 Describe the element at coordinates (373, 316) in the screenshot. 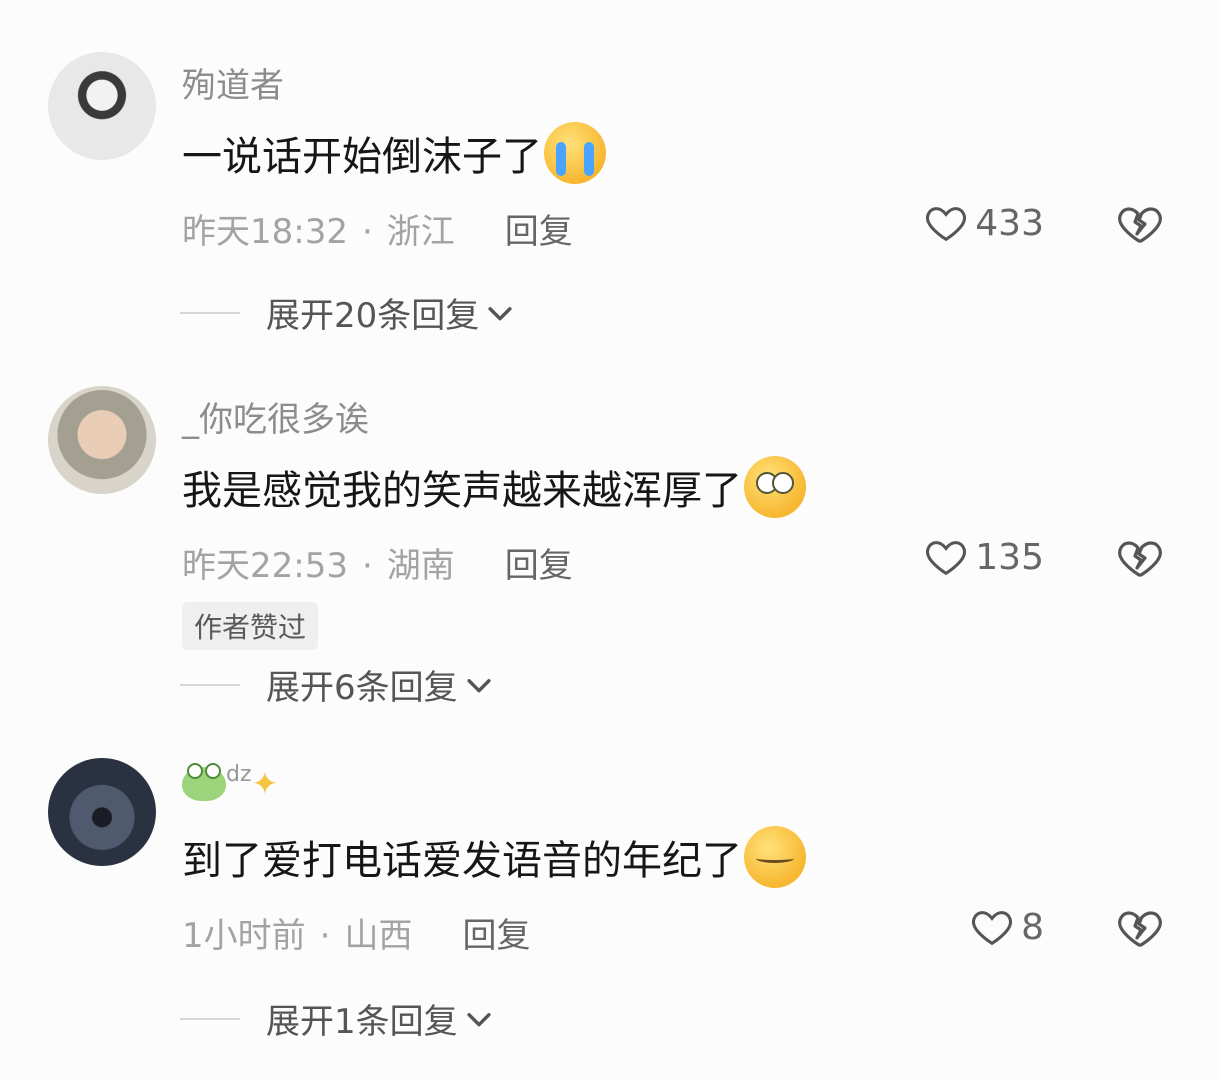

I see `expand-replies-label: 展开20条回复` at that location.